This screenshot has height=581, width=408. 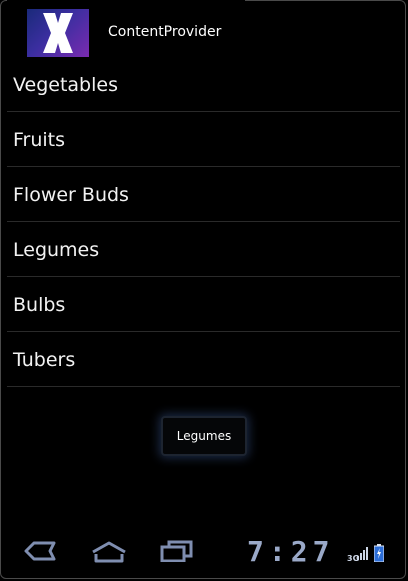 I want to click on list-item: Tubers, so click(x=203, y=359).